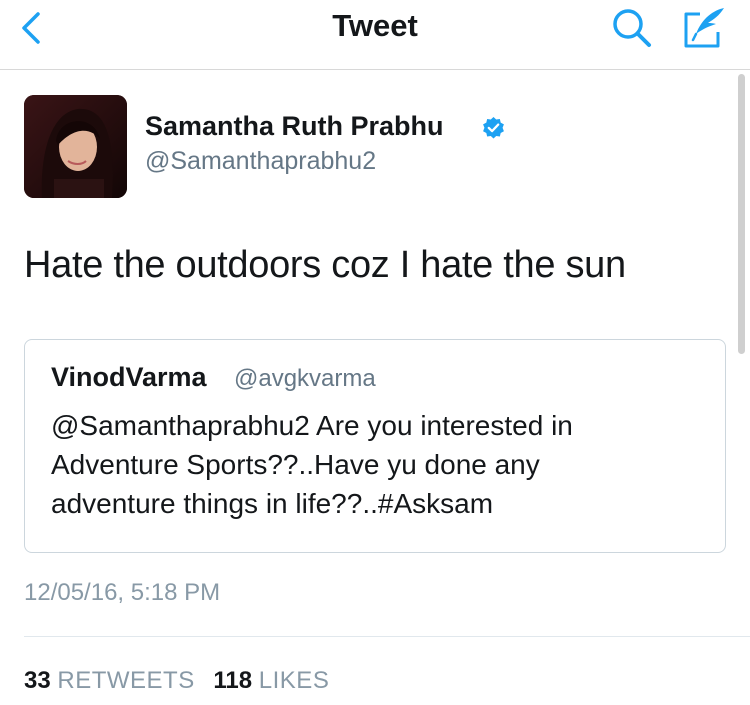  What do you see at coordinates (312, 425) in the screenshot?
I see `quoted-text-line: @Samanthaprabhu2 Are you interested in` at bounding box center [312, 425].